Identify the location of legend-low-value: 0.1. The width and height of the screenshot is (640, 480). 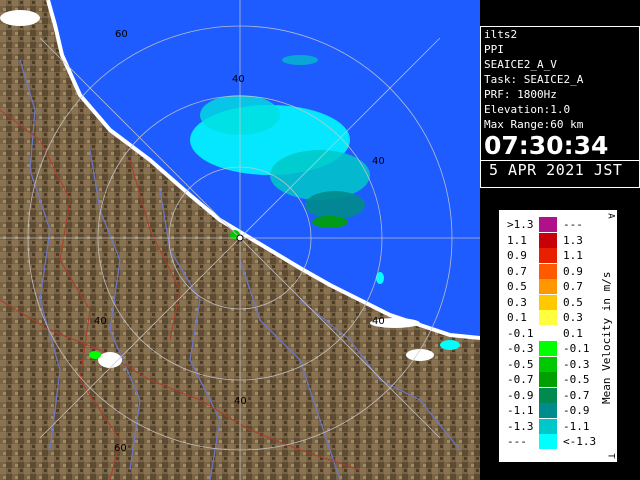
(517, 317).